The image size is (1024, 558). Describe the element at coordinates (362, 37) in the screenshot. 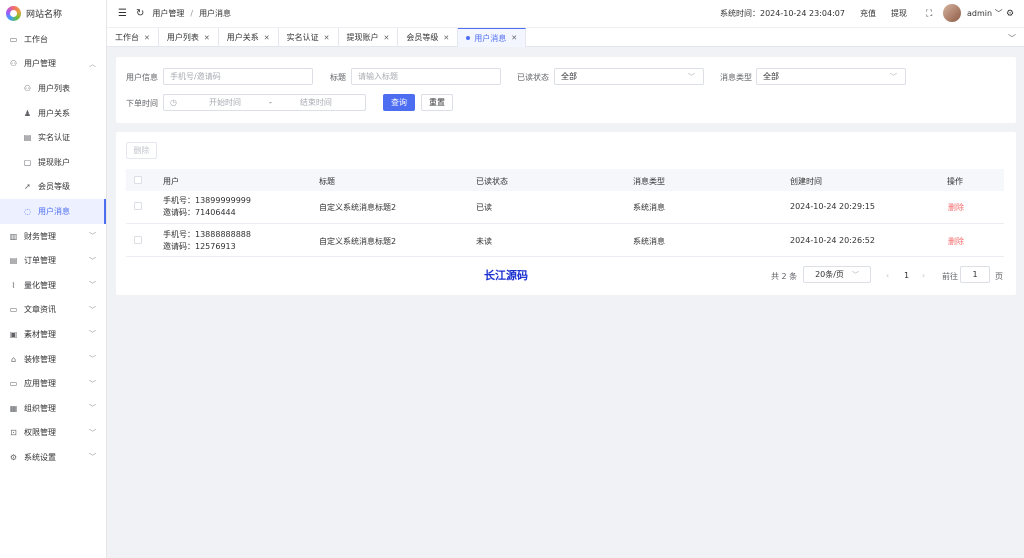

I see `tab-label: 提现账户` at that location.